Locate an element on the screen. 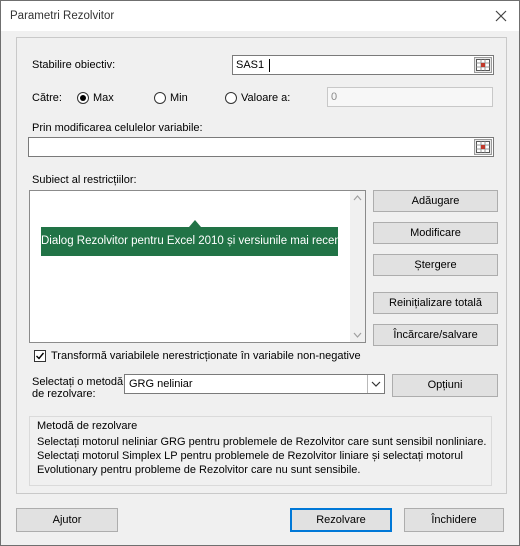 Image resolution: width=520 pixels, height=546 pixels. load-save-button: Încărcare/salvare is located at coordinates (435, 335).